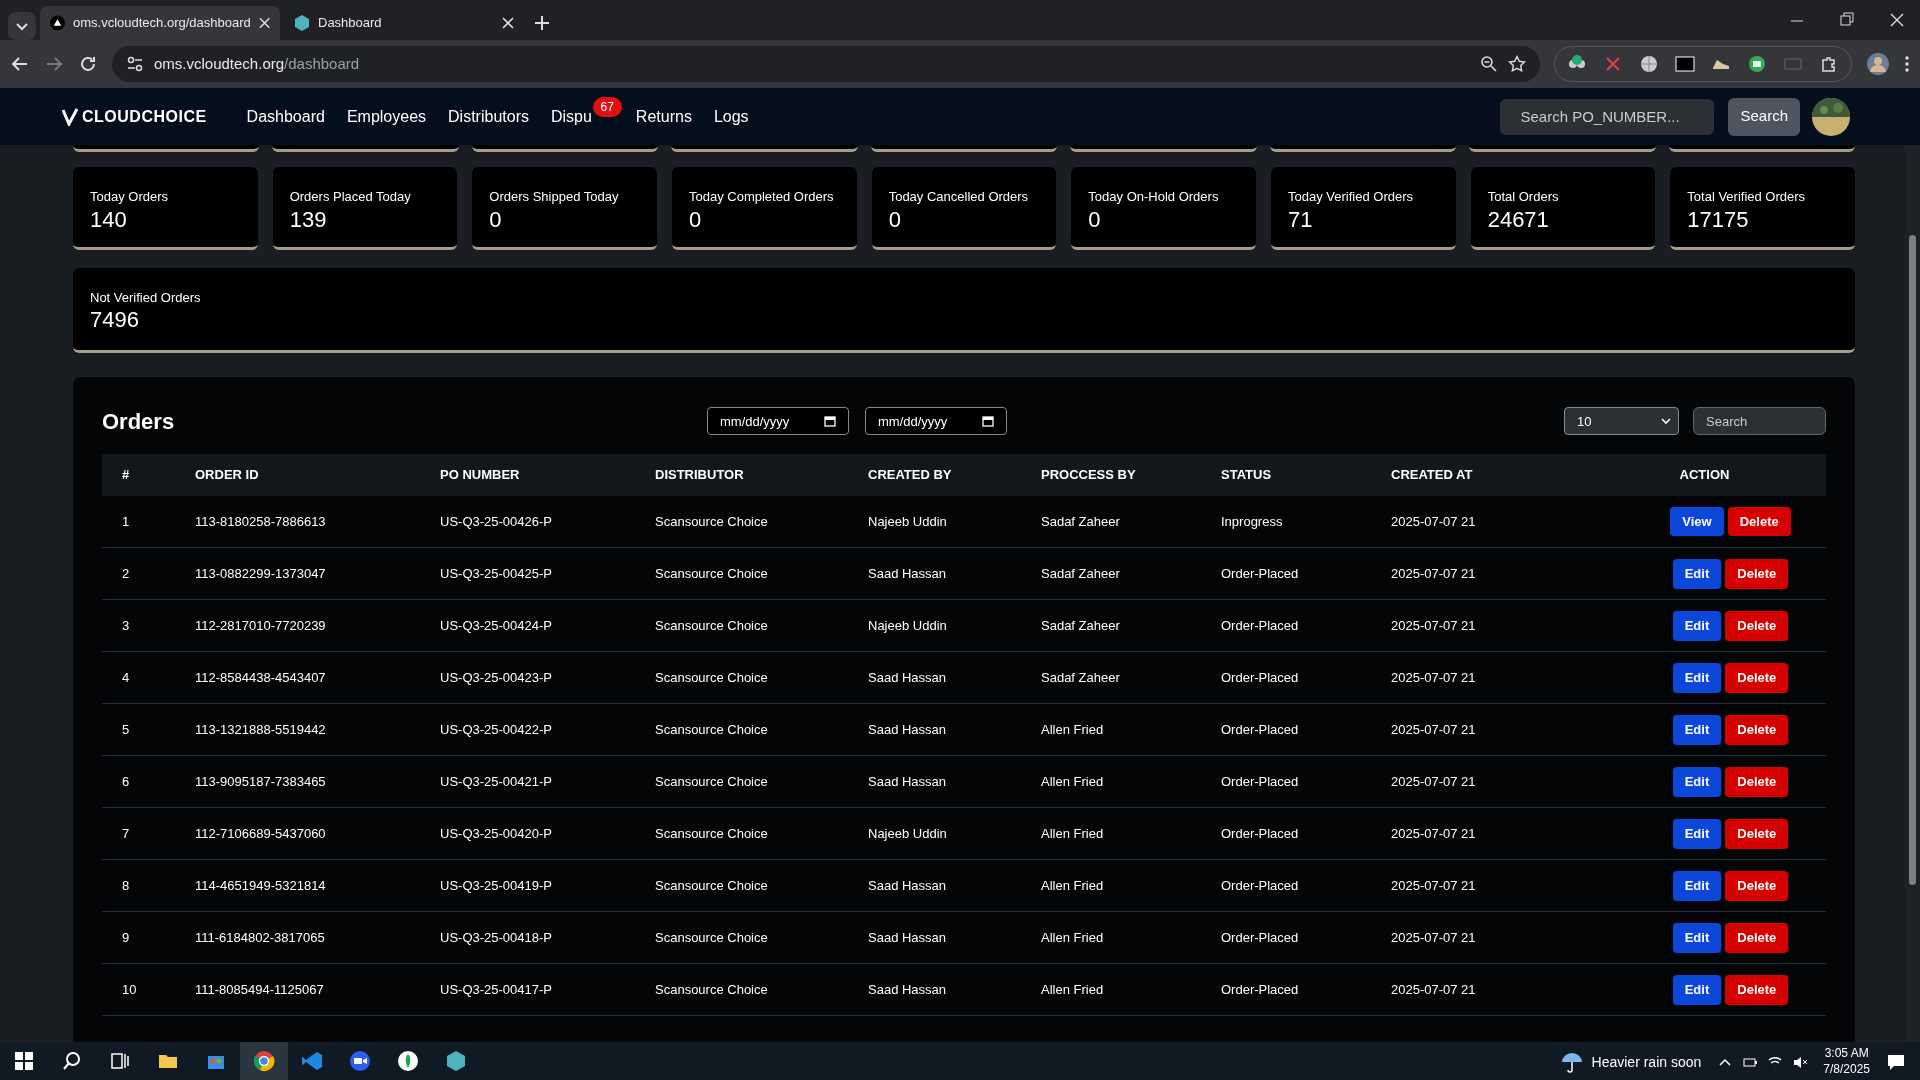  I want to click on task-view-icon, so click(120, 1061).